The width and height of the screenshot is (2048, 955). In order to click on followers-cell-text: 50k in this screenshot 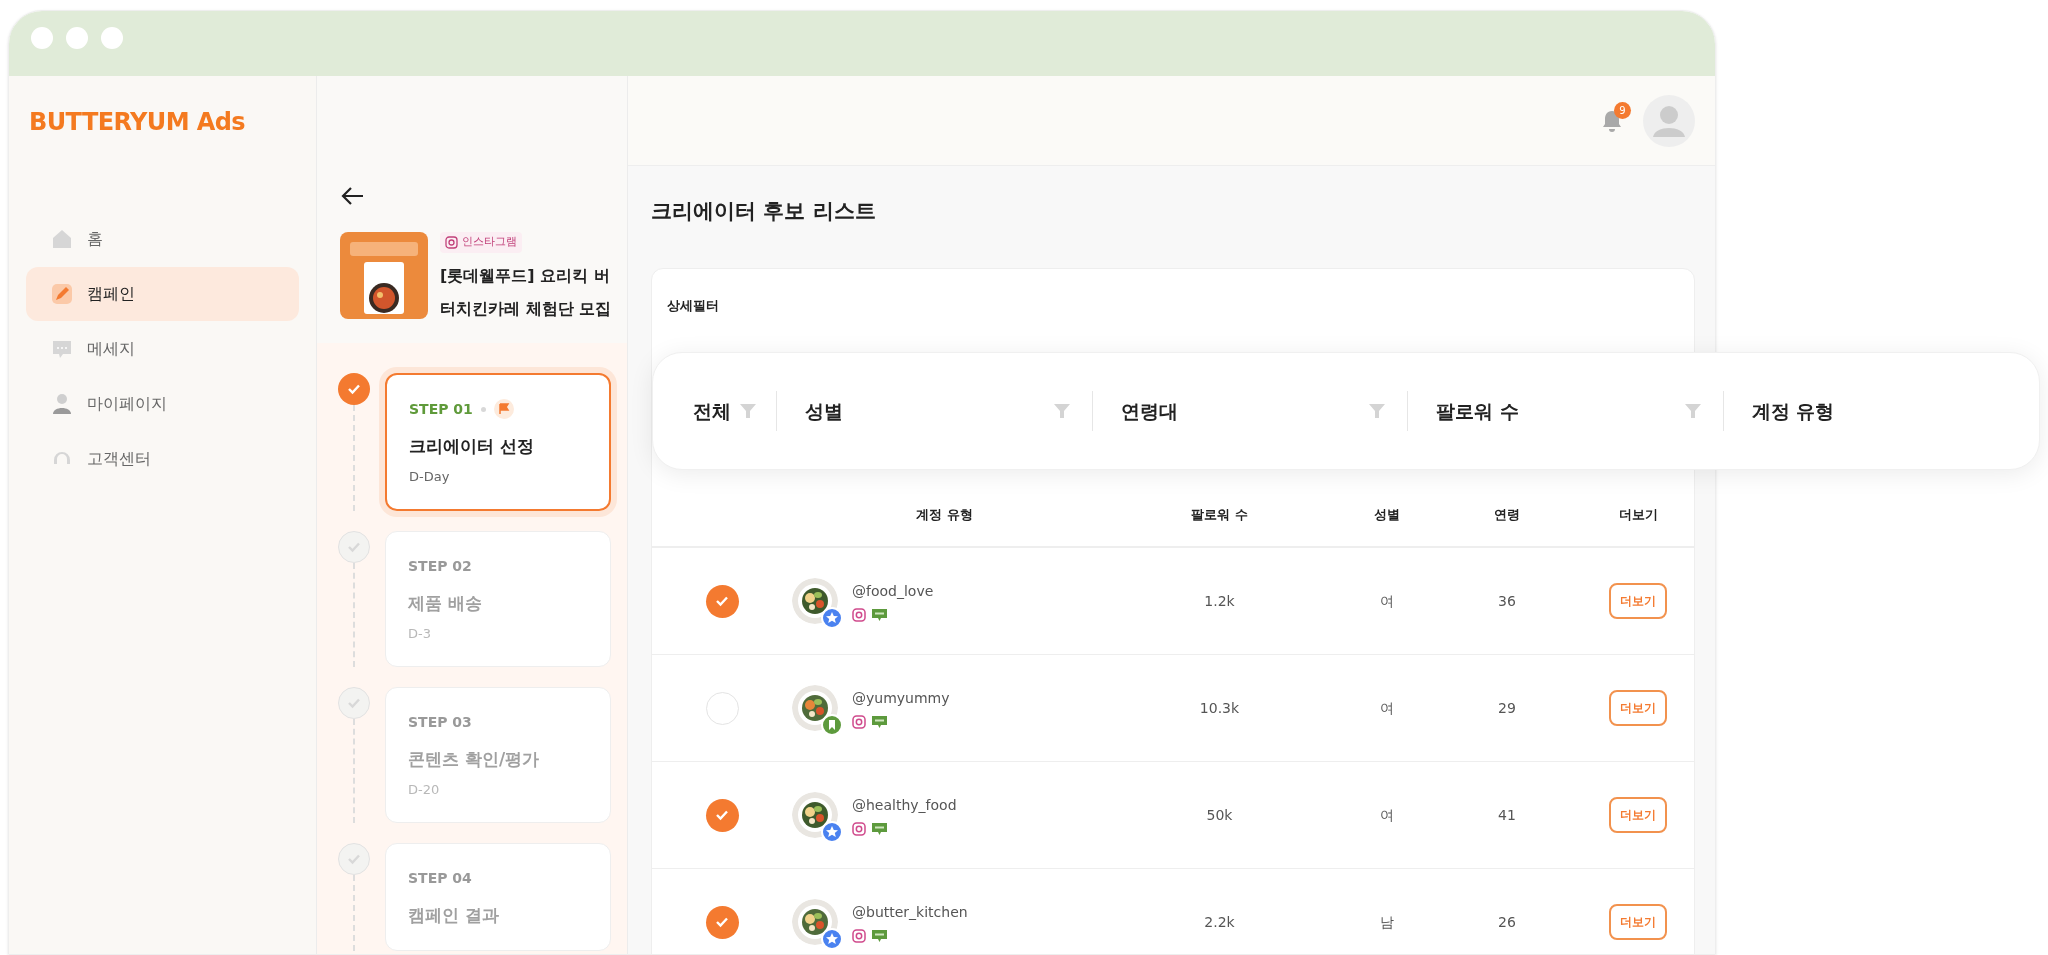, I will do `click(1219, 815)`.